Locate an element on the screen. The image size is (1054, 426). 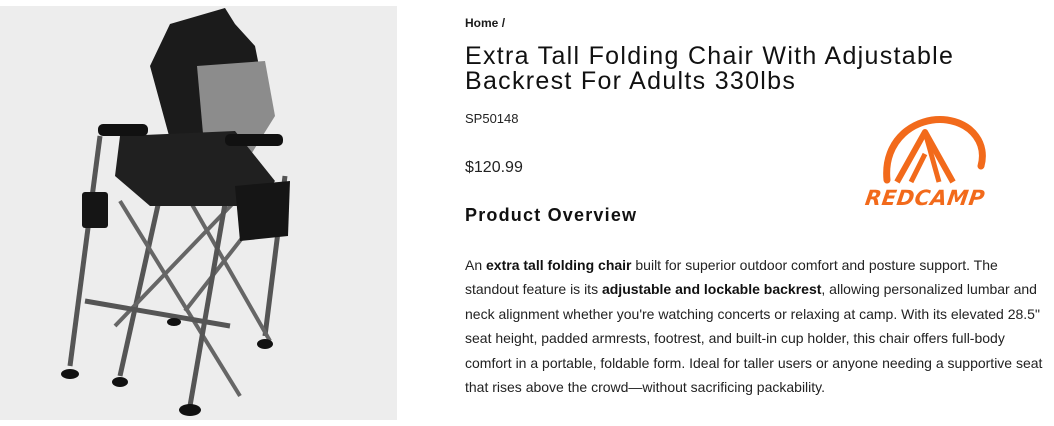
desc-bold-2: adjustable and lockable backrest is located at coordinates (711, 289).